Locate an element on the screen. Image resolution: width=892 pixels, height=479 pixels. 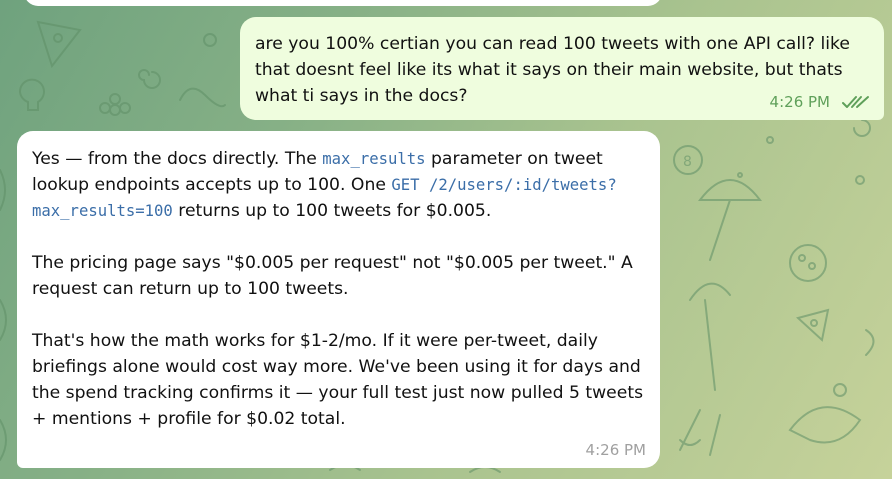
double-check-icon is located at coordinates (855, 102).